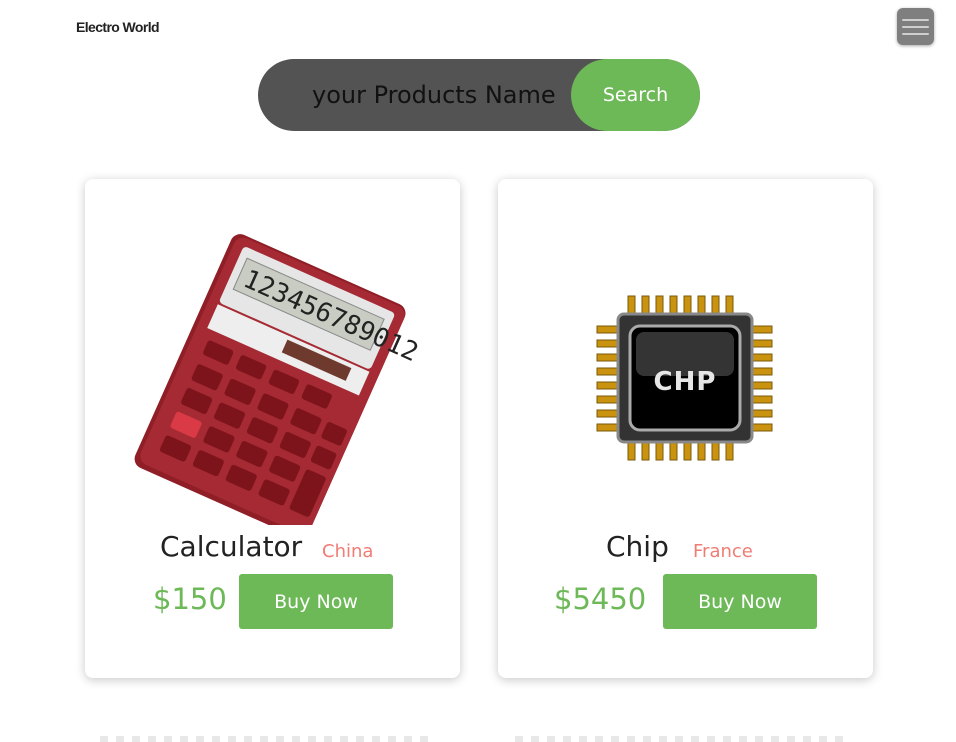 The image size is (956, 742). What do you see at coordinates (348, 551) in the screenshot?
I see `product-origin: China` at bounding box center [348, 551].